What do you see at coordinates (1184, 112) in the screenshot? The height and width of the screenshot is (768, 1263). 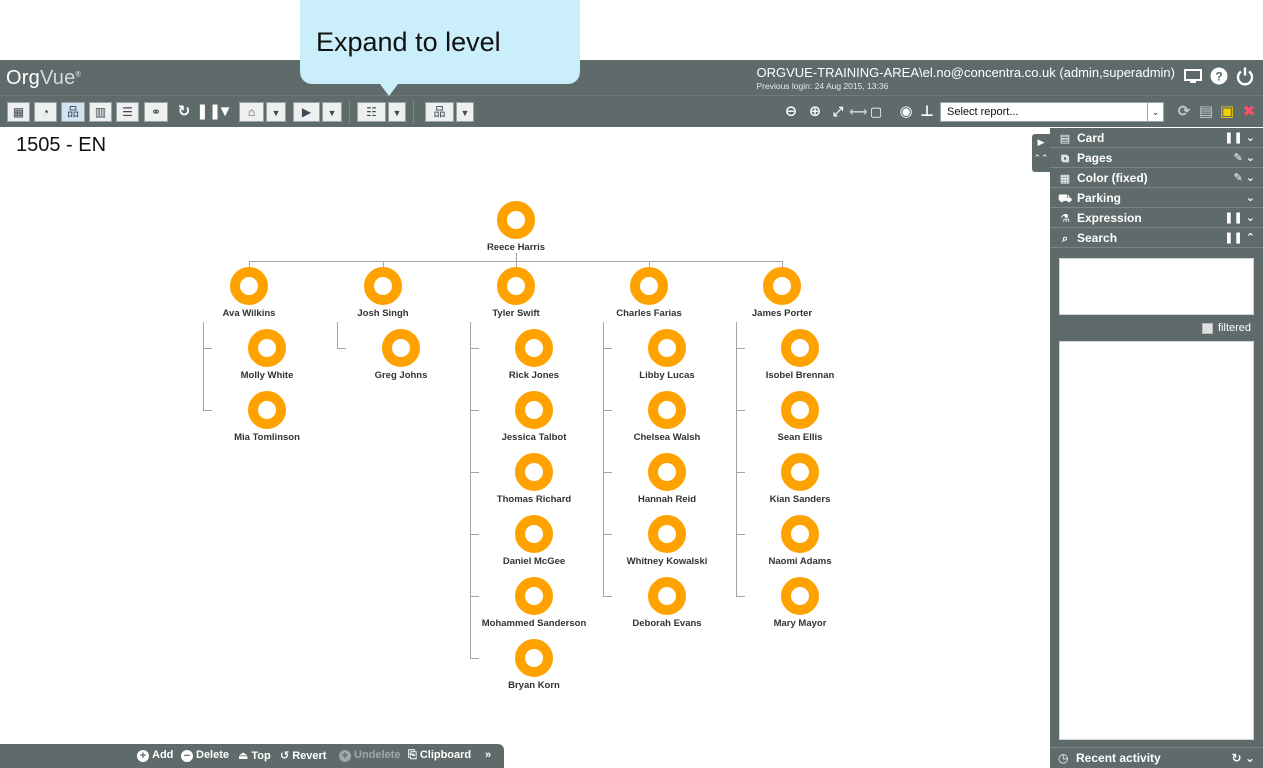 I see `reload-report-icon: ⟳` at bounding box center [1184, 112].